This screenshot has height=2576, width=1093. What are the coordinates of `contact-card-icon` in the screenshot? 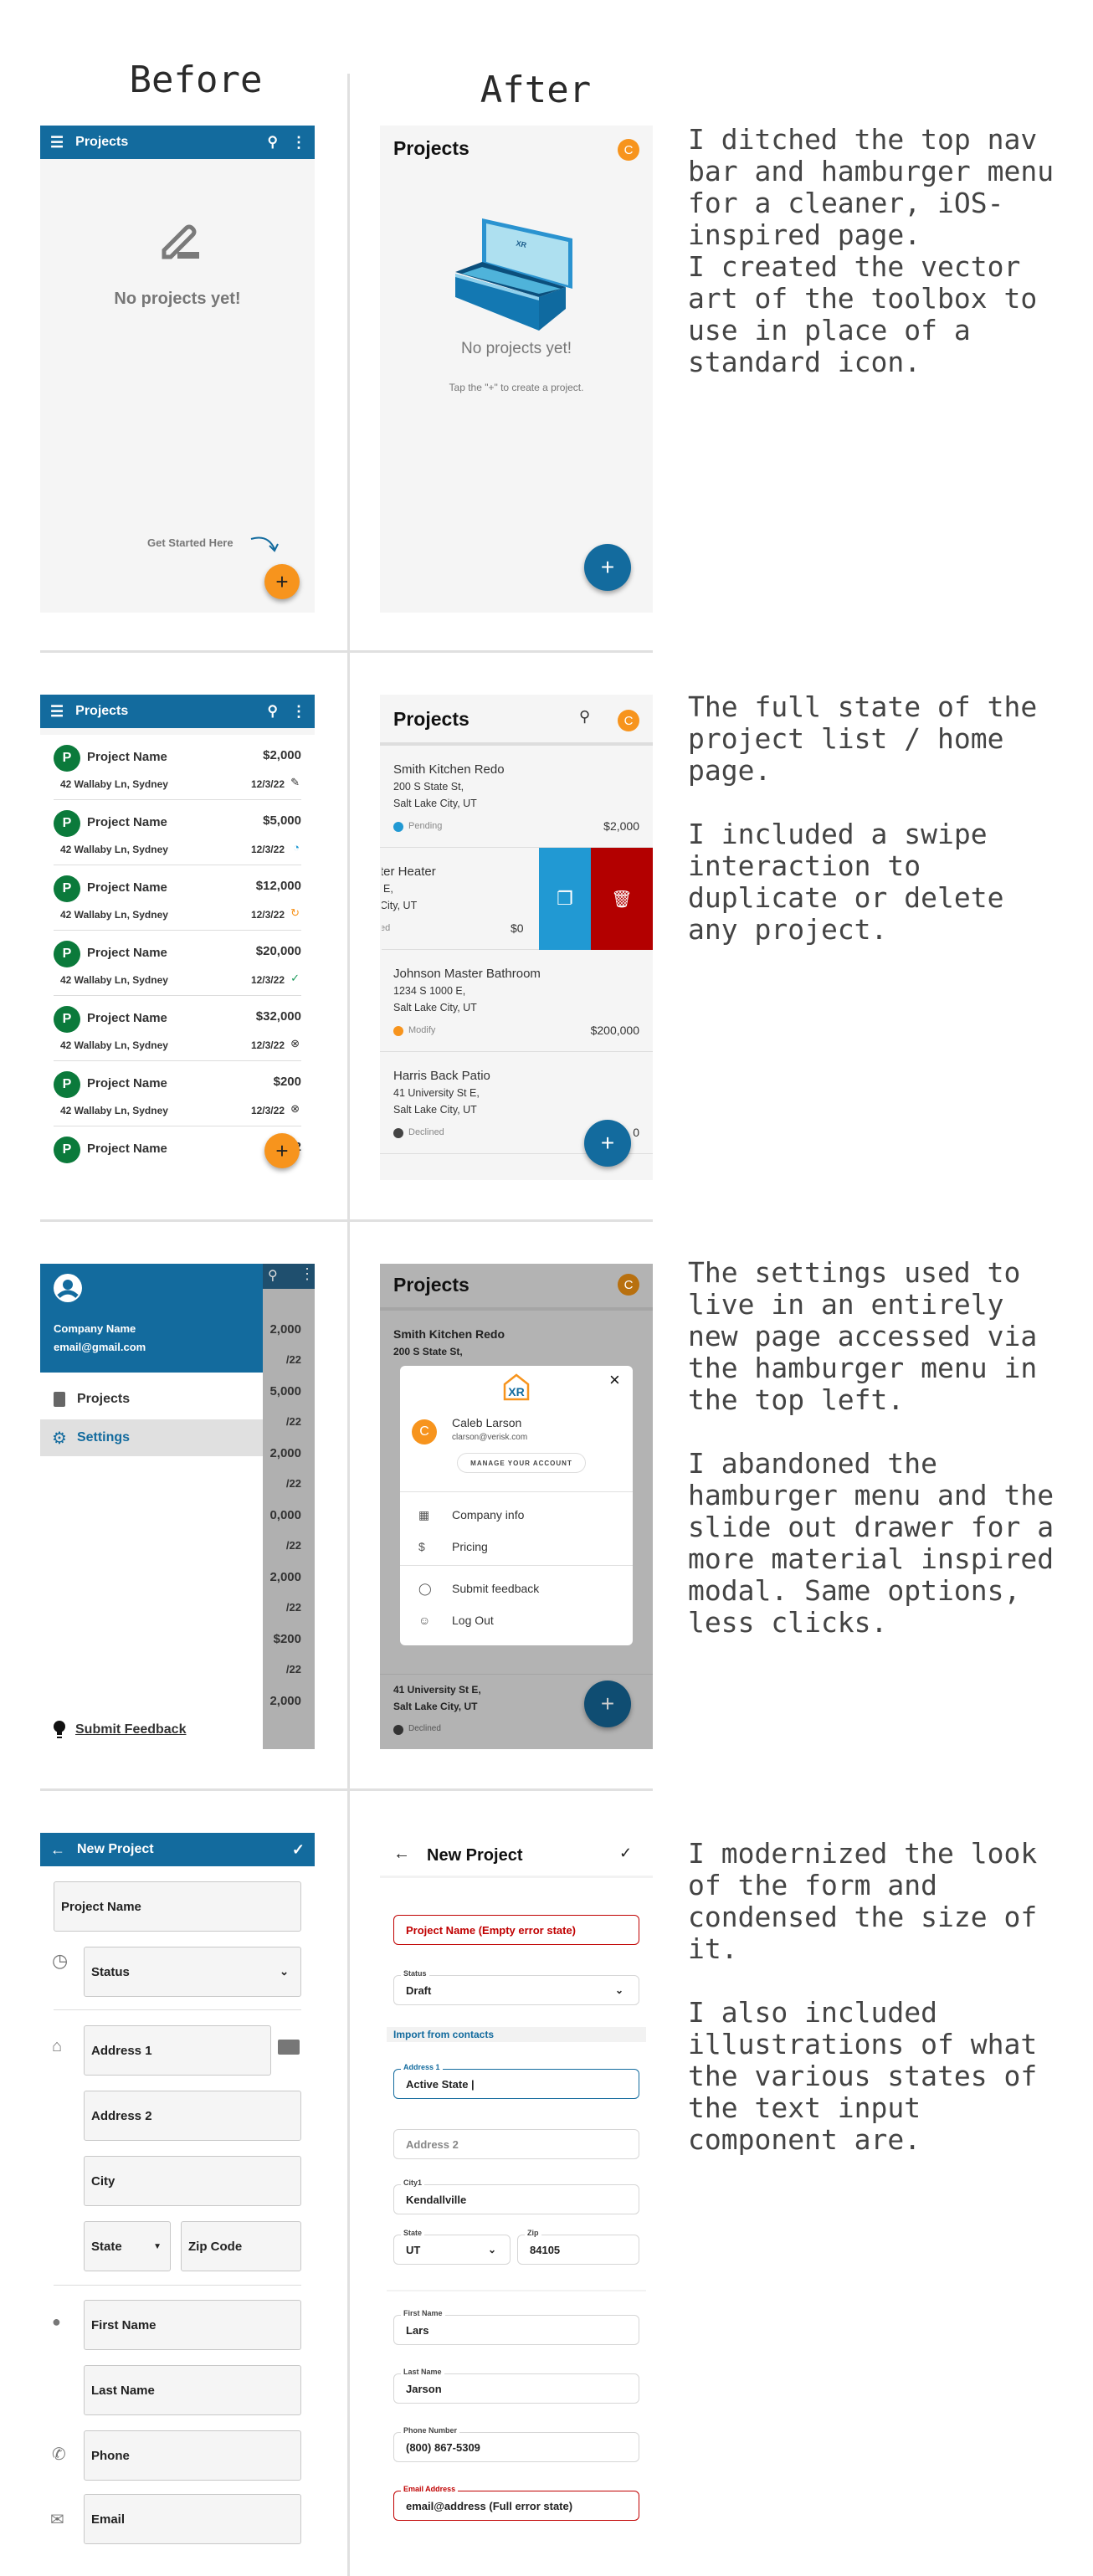 It's located at (289, 2047).